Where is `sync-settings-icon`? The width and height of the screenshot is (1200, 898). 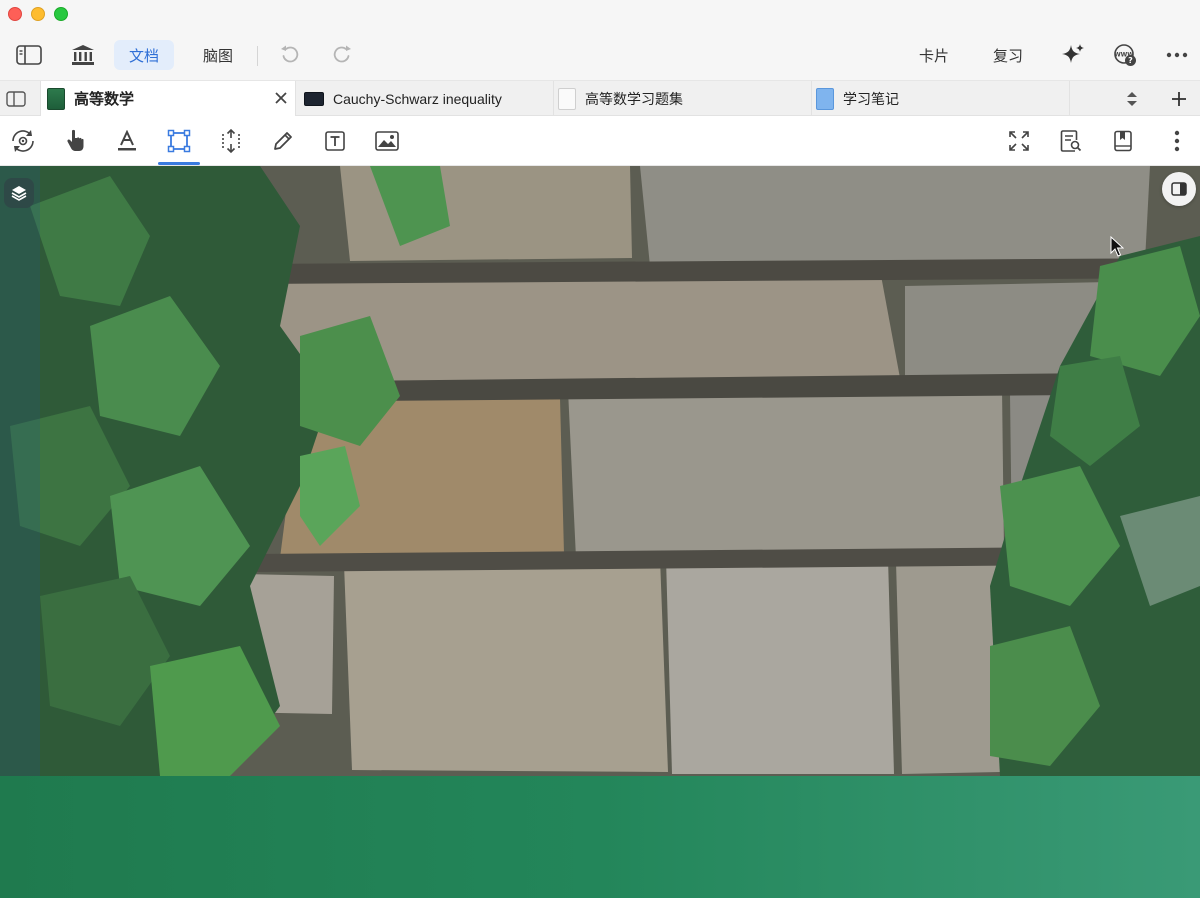 sync-settings-icon is located at coordinates (23, 141).